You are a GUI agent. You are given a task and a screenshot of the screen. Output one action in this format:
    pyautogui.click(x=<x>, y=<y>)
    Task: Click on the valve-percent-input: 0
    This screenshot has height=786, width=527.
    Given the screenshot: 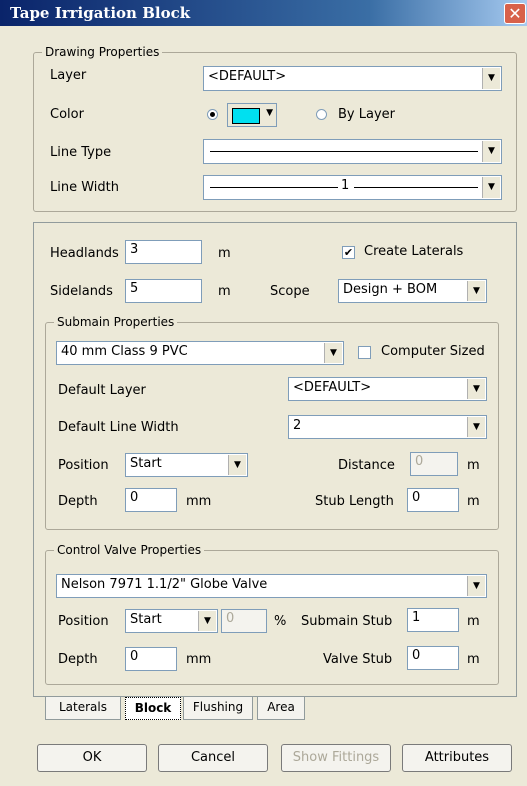 What is the action you would take?
    pyautogui.click(x=244, y=621)
    